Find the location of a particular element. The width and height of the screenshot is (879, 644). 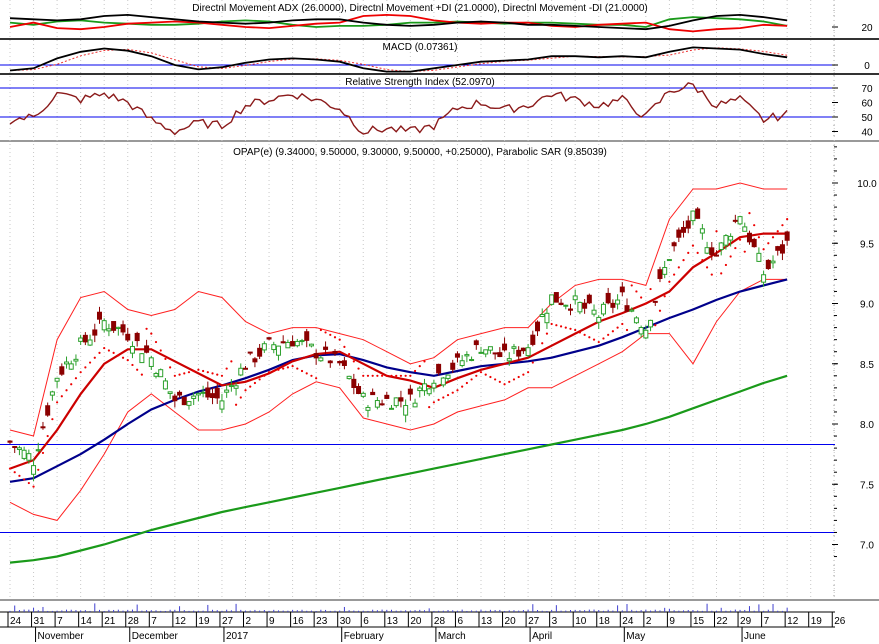

date-tick-label: 14 is located at coordinates (87, 621).